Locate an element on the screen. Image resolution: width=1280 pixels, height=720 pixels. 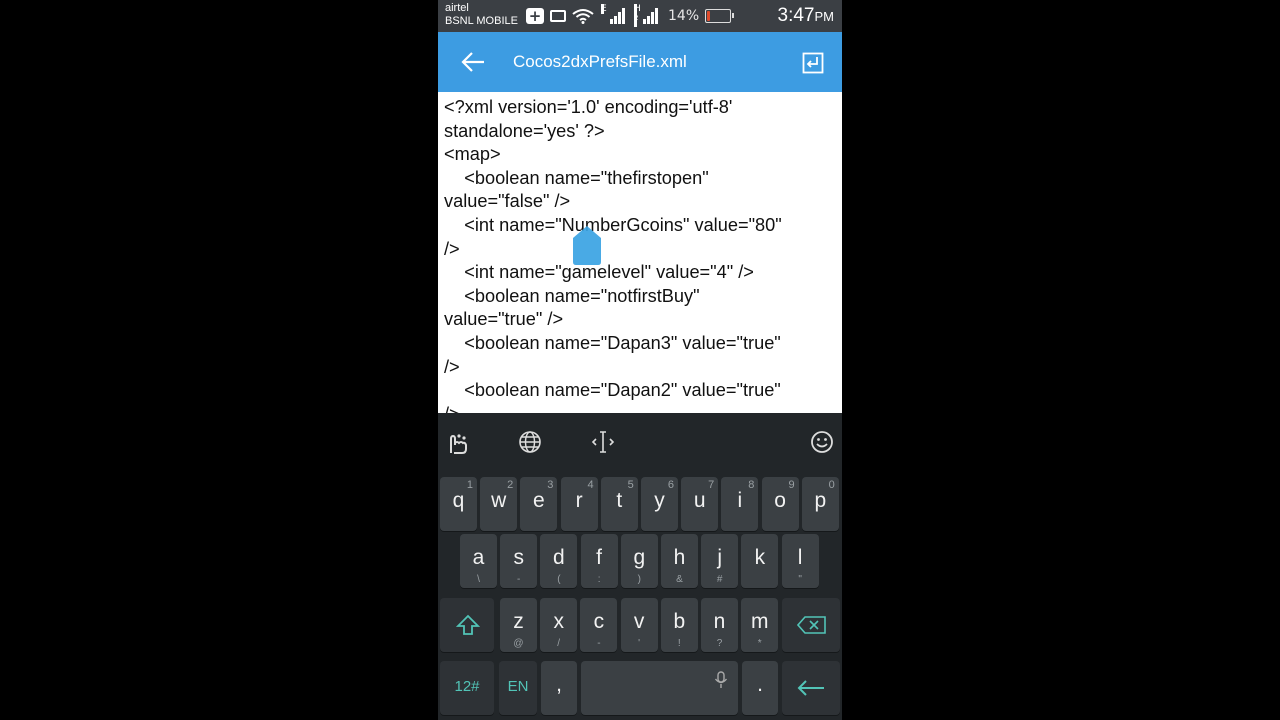
arrow-left-icon is located at coordinates (472, 62).